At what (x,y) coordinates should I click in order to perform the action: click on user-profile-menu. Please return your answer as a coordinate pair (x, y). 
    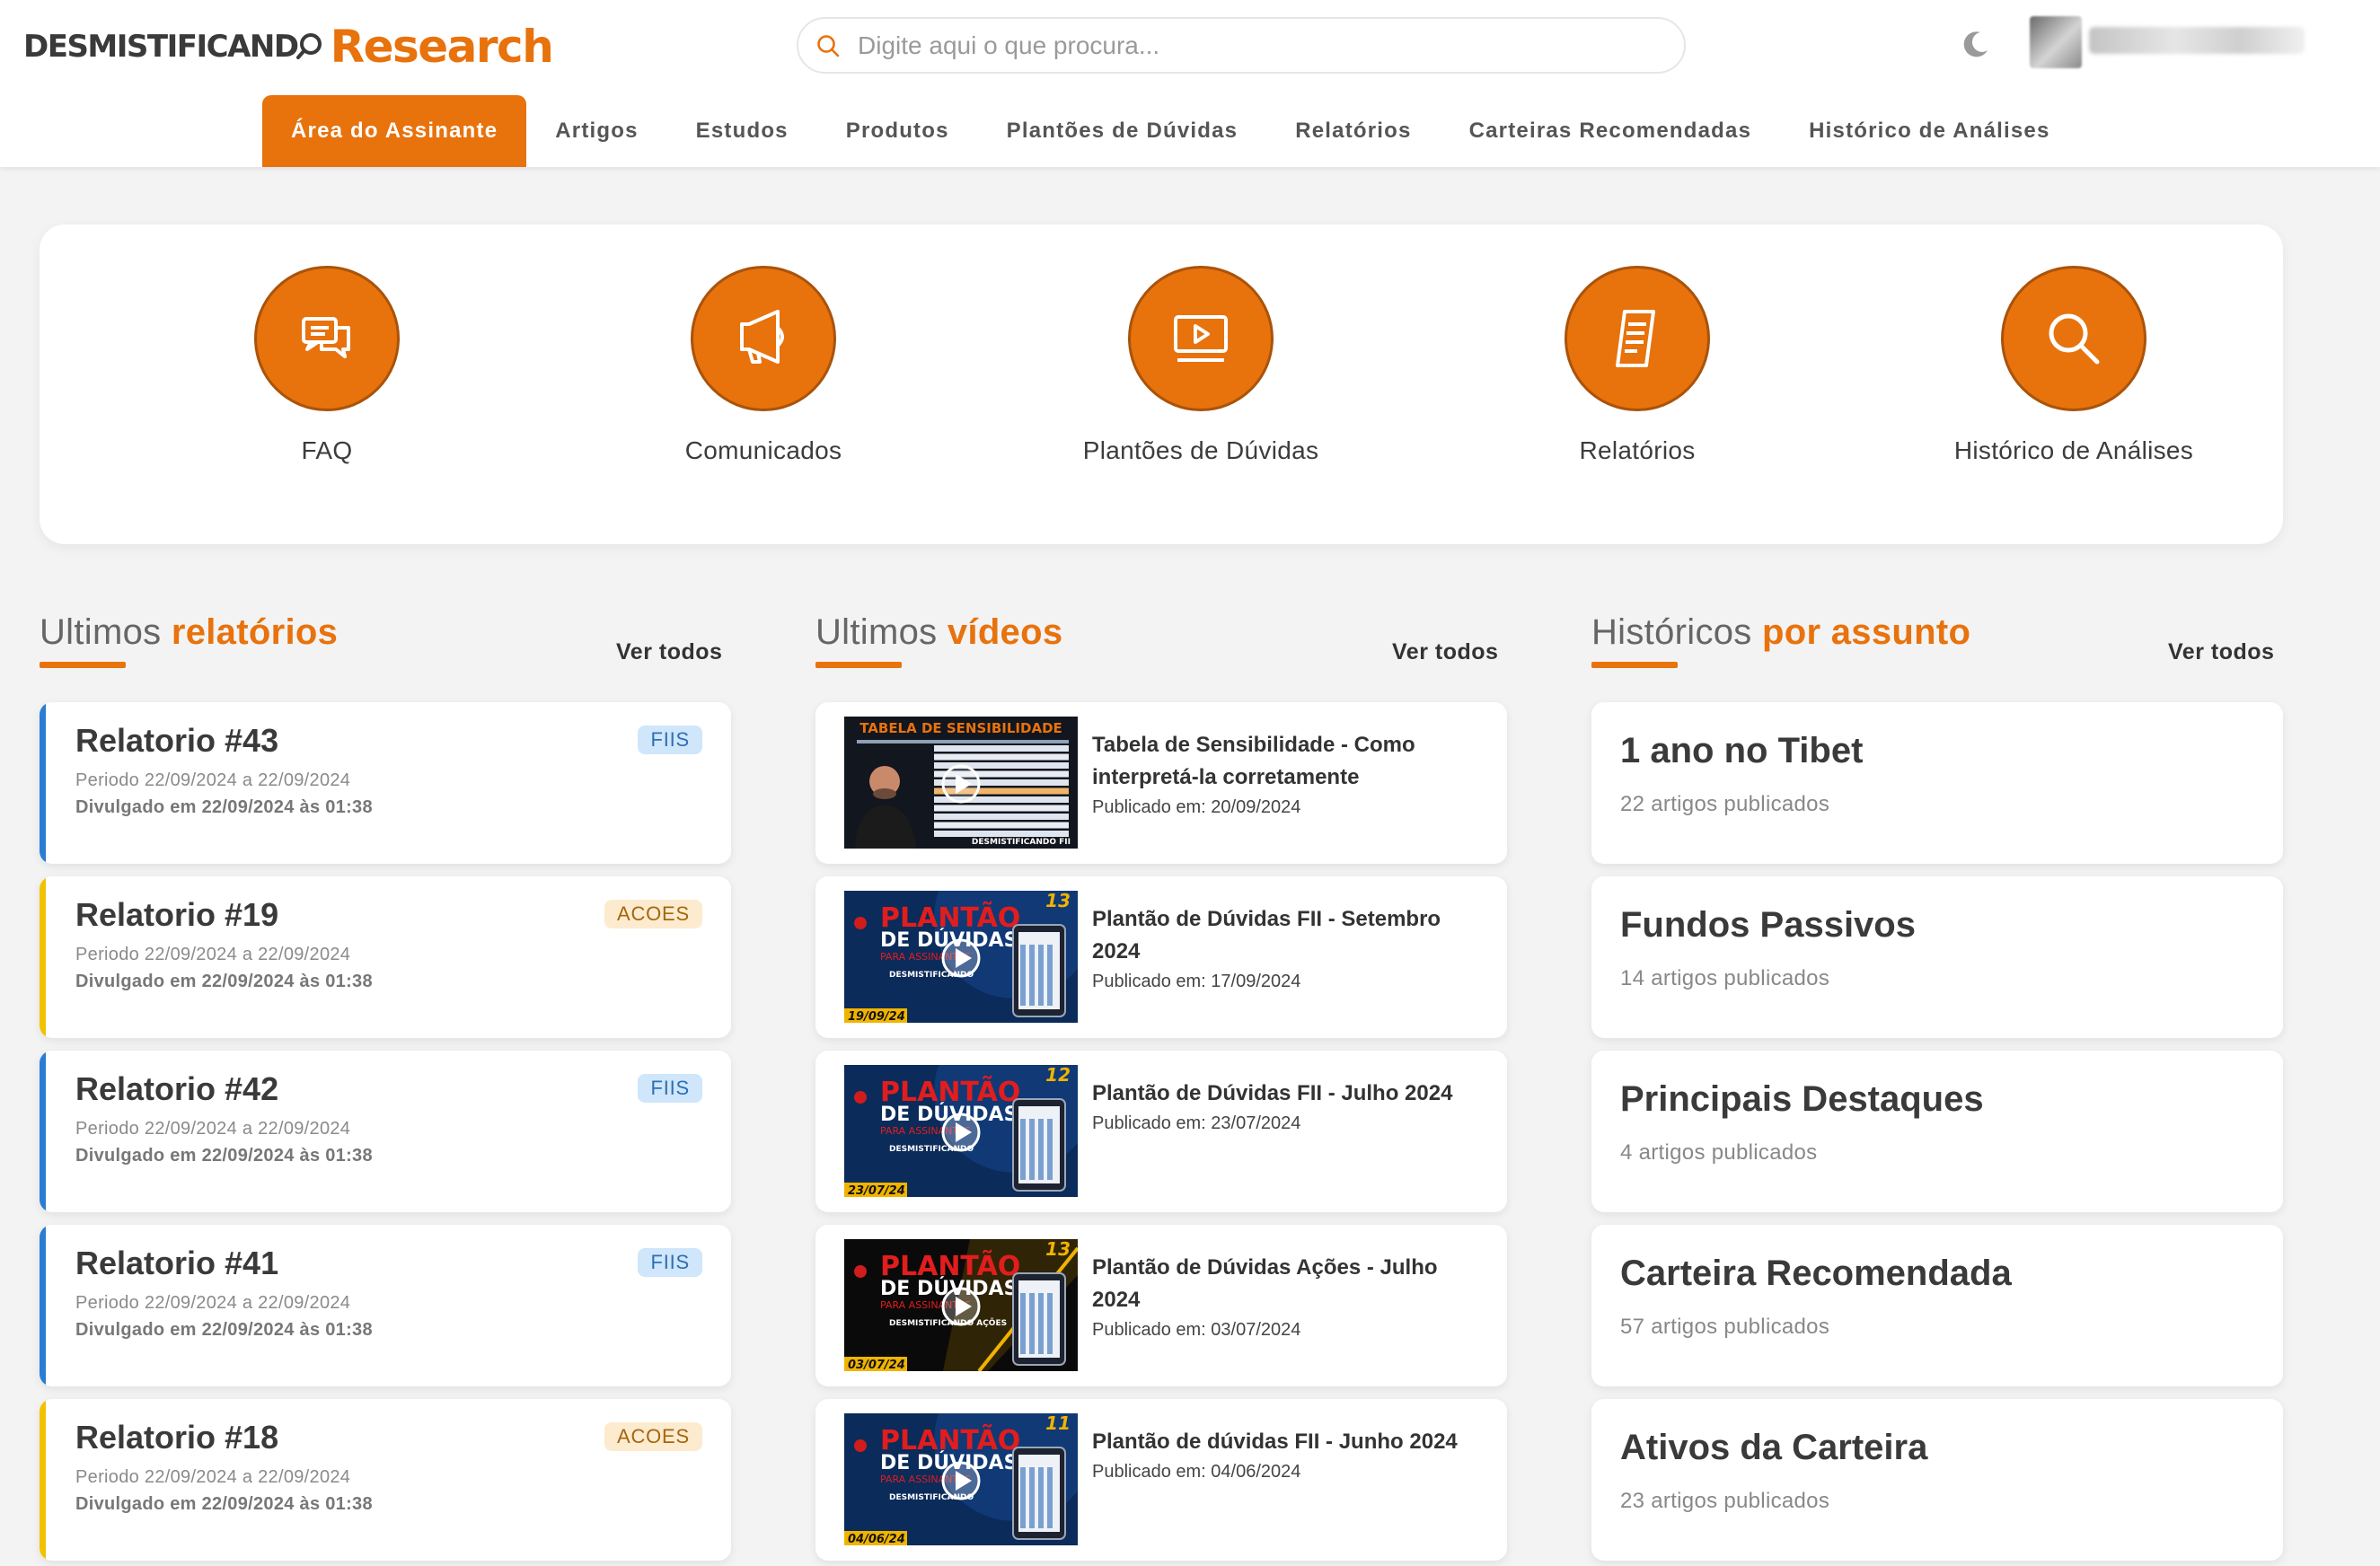
    Looking at the image, I should click on (2173, 42).